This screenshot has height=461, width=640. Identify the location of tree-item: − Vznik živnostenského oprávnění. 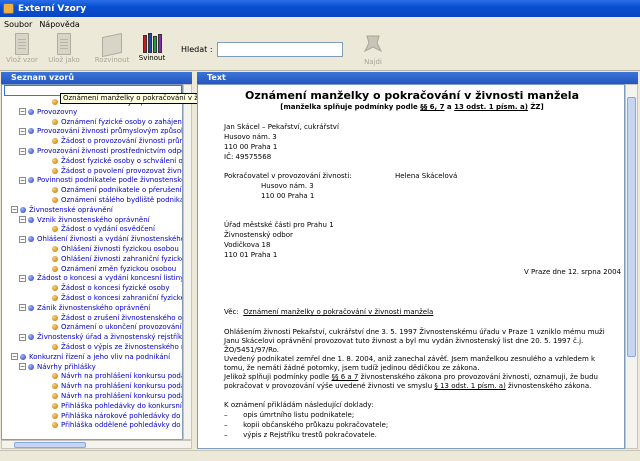
(84, 220).